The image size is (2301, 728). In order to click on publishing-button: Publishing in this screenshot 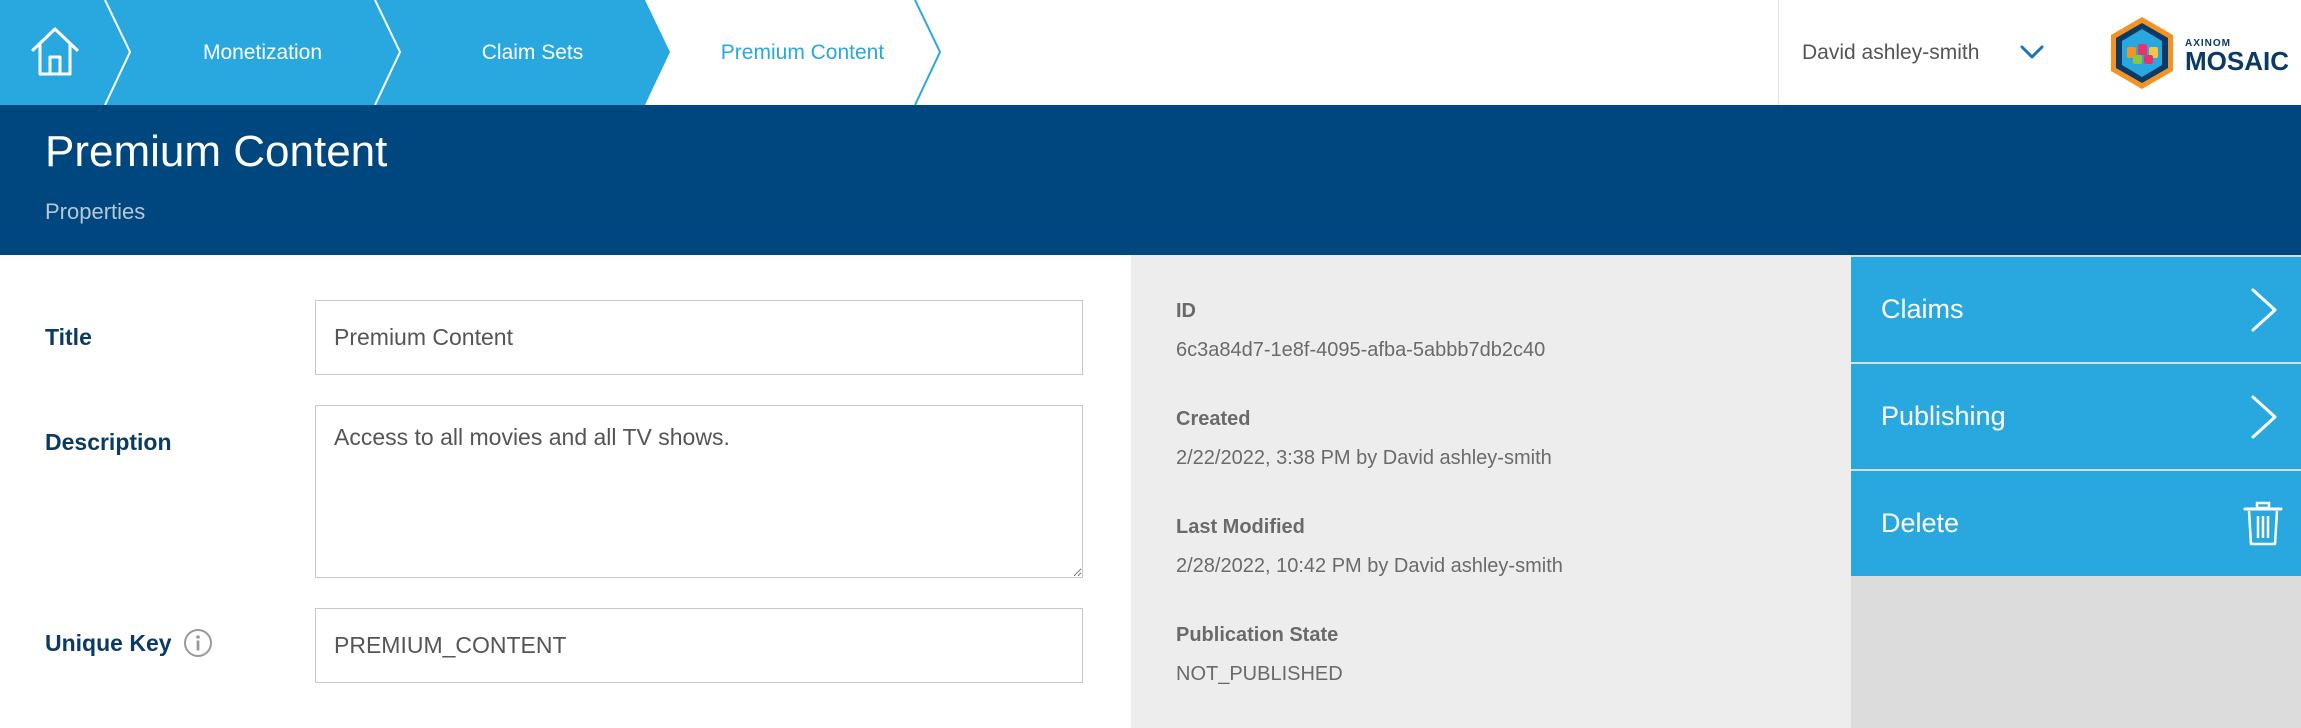, I will do `click(2076, 416)`.